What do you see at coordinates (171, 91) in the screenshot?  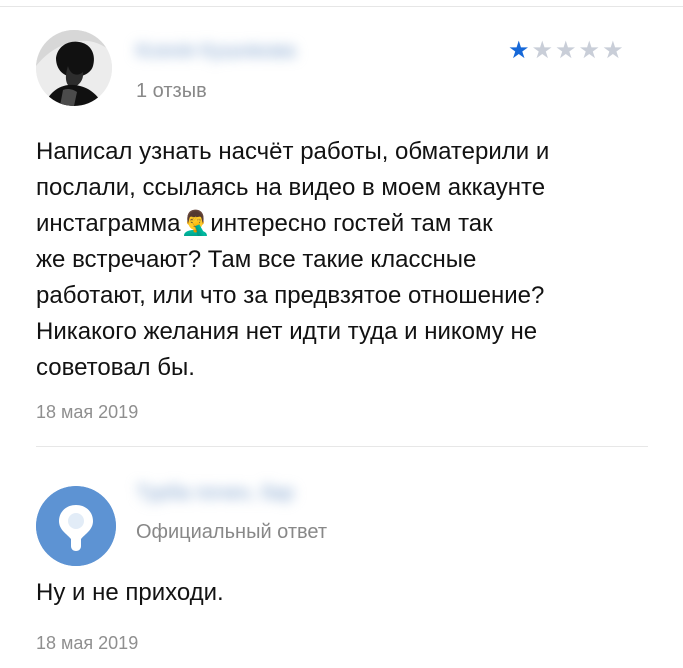 I see `review-count: 1 отзыв` at bounding box center [171, 91].